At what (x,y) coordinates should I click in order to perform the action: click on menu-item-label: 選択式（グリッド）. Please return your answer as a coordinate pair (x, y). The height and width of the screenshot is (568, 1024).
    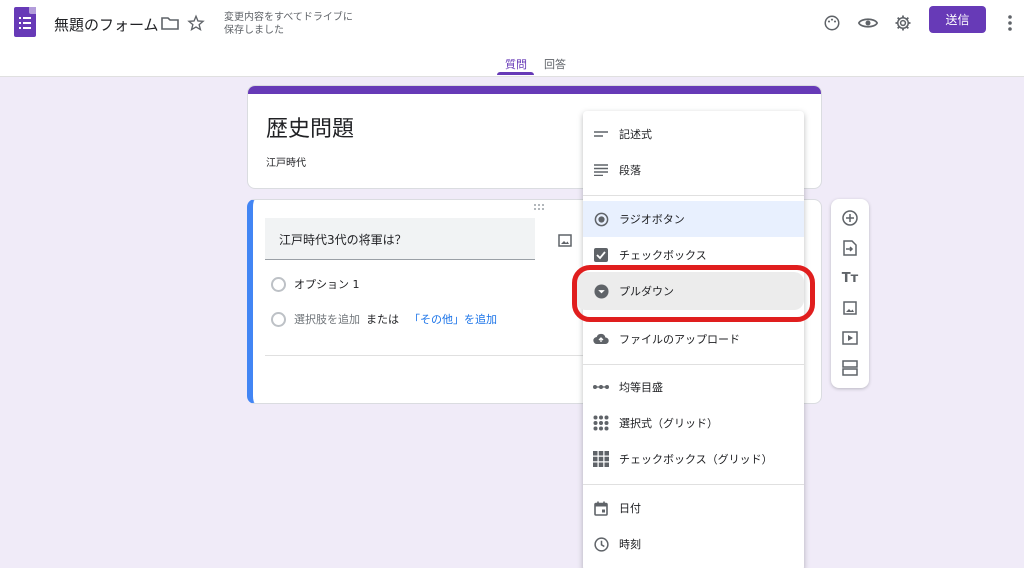
    Looking at the image, I should click on (668, 423).